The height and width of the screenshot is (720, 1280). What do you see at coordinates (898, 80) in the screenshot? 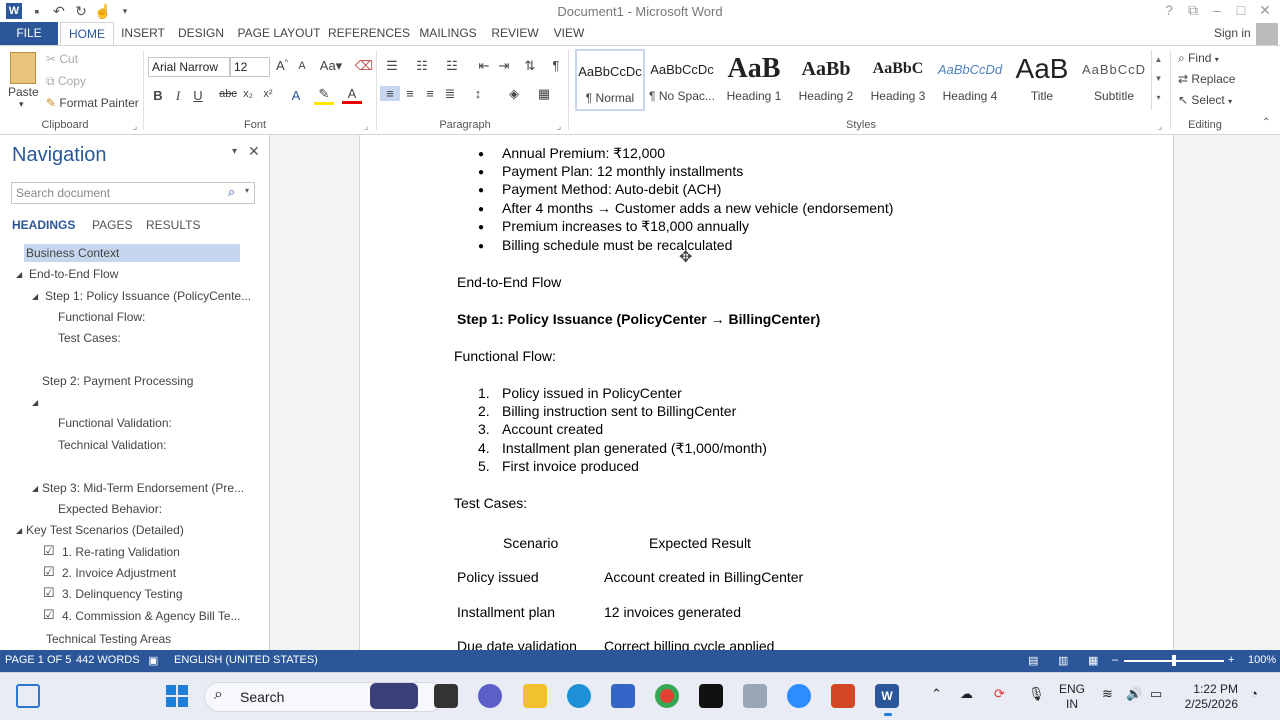
I see `style-heading-3: AaBbC Heading 3` at bounding box center [898, 80].